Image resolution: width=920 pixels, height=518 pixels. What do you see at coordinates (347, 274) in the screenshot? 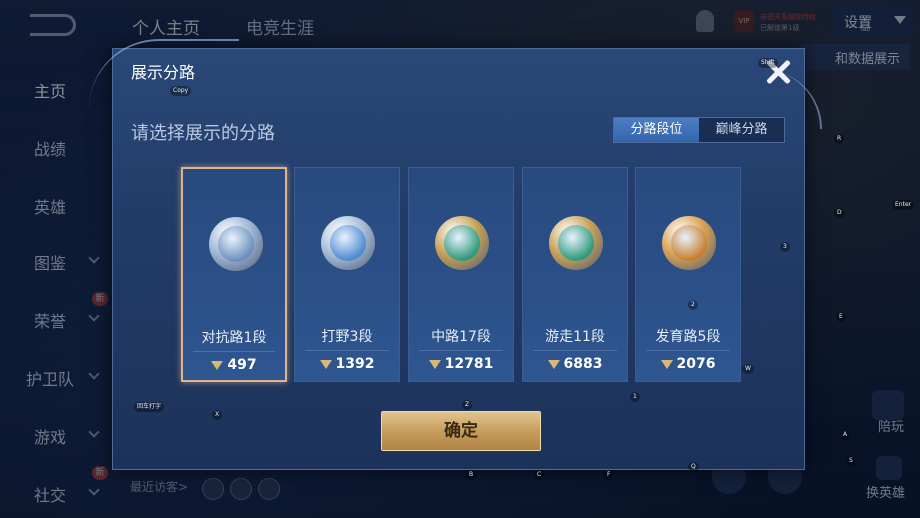
I see `lane-card: 打野3段 1392` at bounding box center [347, 274].